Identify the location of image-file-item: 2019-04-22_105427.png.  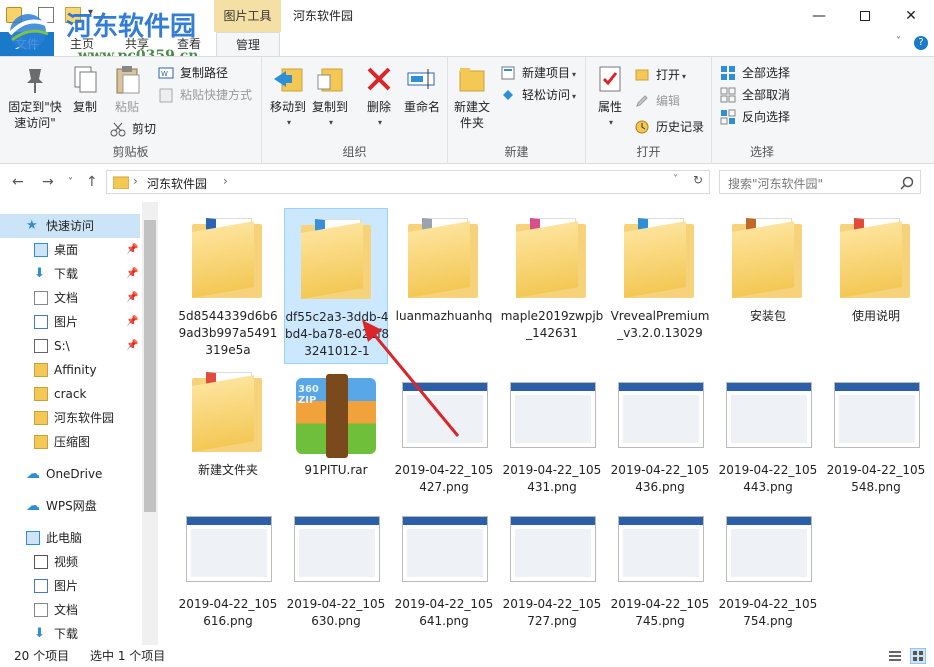
(444, 440).